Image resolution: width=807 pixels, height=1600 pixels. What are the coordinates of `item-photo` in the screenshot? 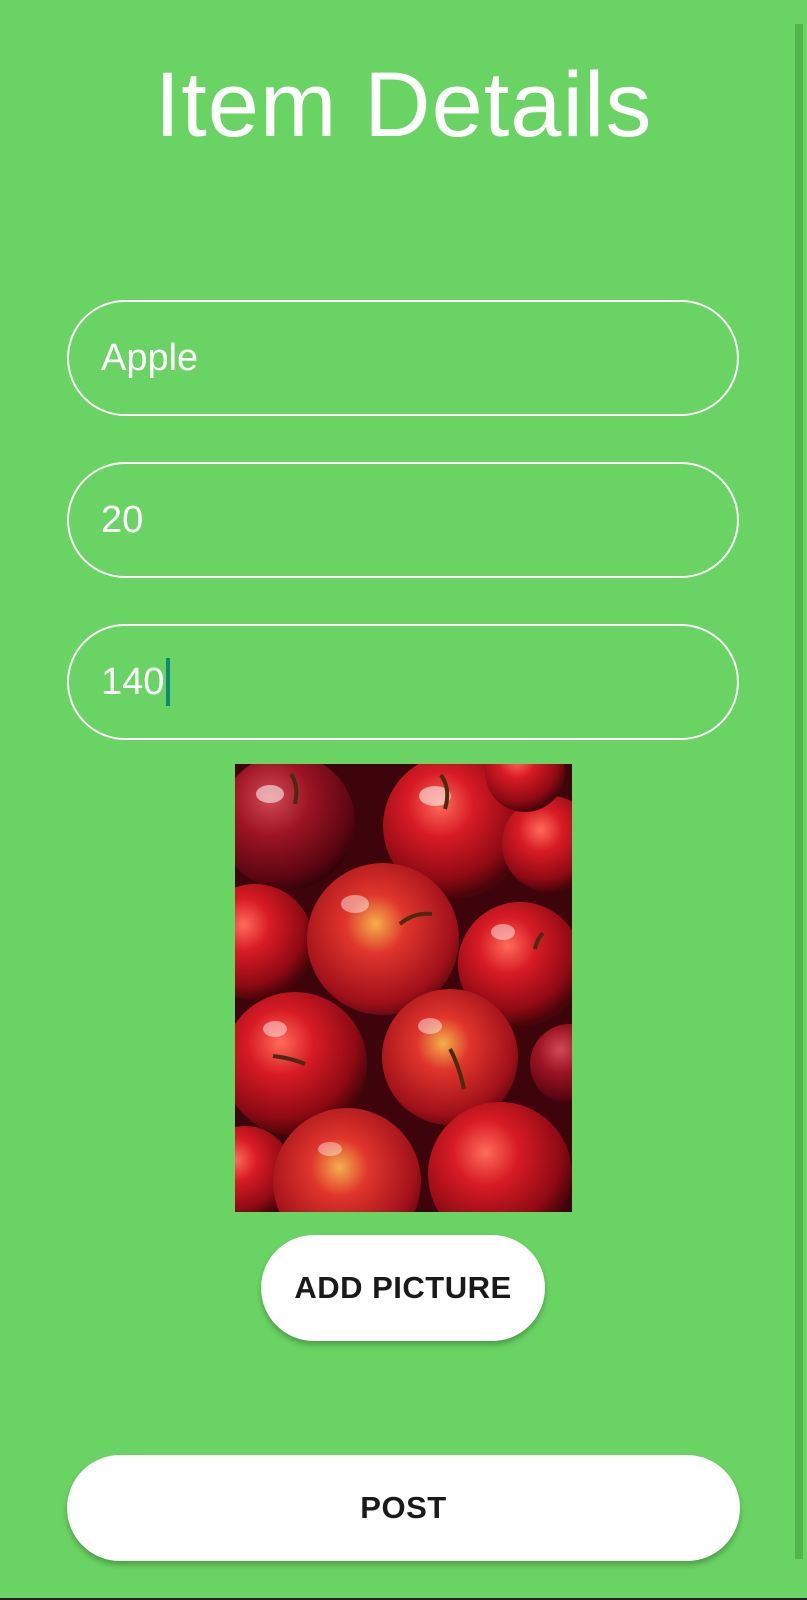 It's located at (403, 988).